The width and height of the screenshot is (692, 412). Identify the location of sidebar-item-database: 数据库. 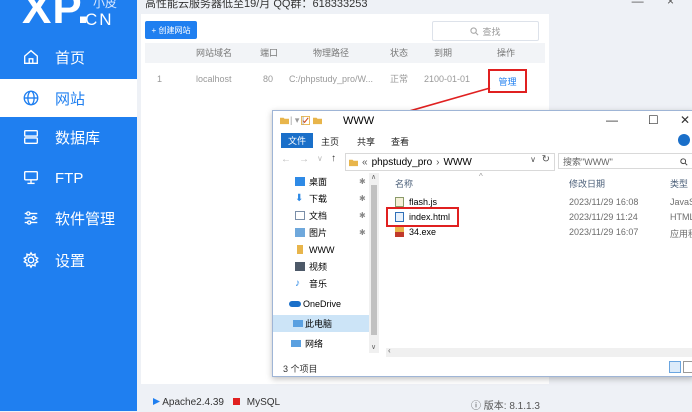
(68, 137).